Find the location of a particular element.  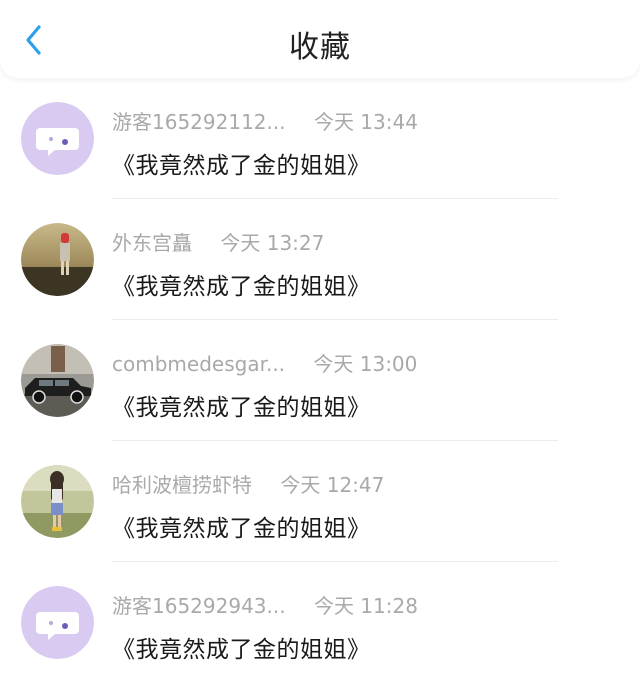

username: 外东宫矗 is located at coordinates (152, 243).